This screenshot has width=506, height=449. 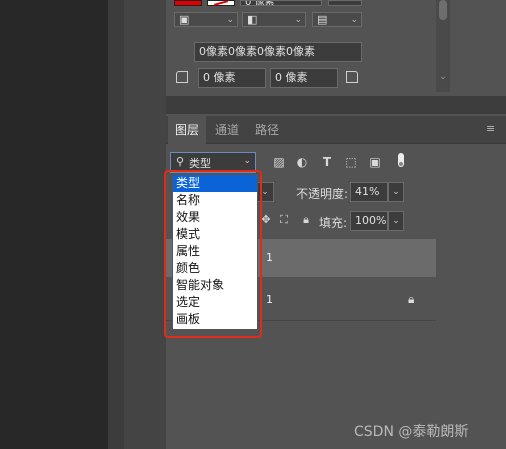 What do you see at coordinates (187, 130) in the screenshot?
I see `tab-layers: 图层` at bounding box center [187, 130].